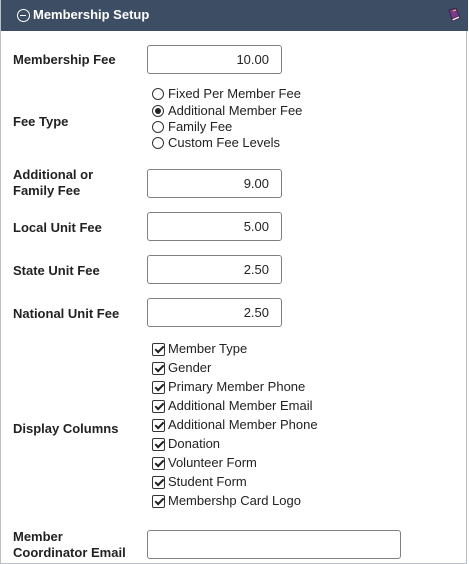 This screenshot has width=469, height=564. I want to click on display-column-volunteer-form: Volunteer Form, so click(204, 463).